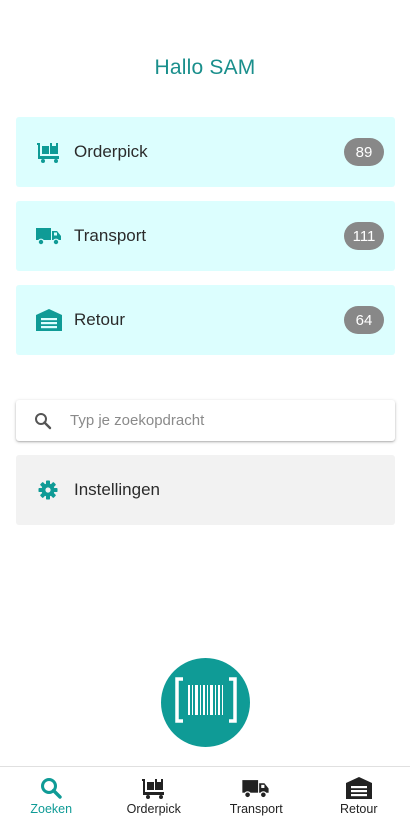  What do you see at coordinates (364, 152) in the screenshot?
I see `count-badge-orderpick: 89` at bounding box center [364, 152].